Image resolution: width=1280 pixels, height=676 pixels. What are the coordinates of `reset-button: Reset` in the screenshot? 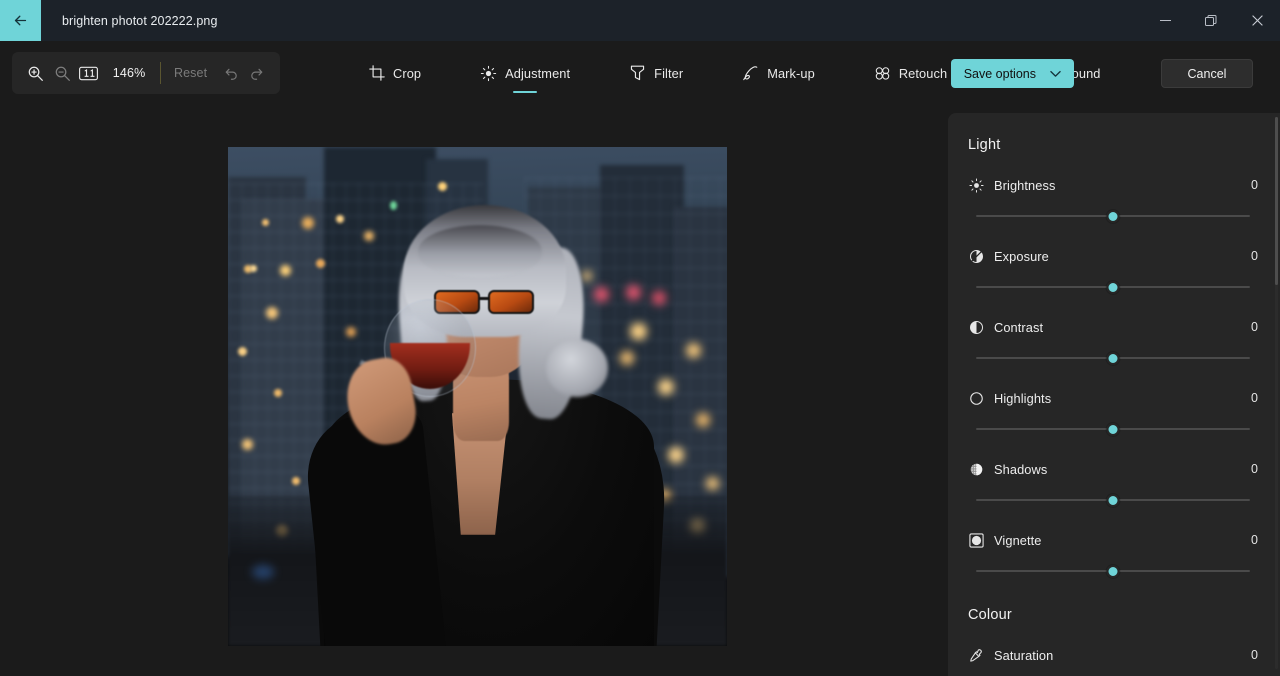 It's located at (190, 73).